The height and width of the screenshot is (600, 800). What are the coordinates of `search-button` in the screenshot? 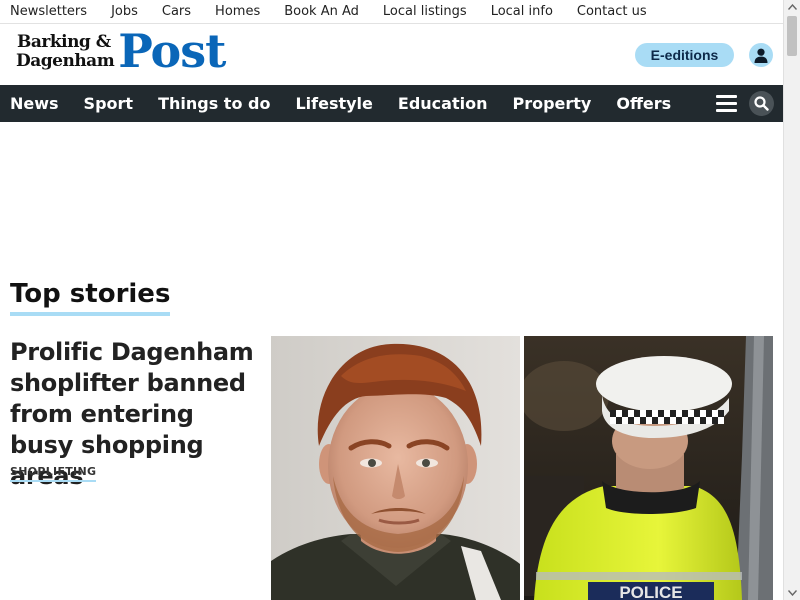 It's located at (761, 103).